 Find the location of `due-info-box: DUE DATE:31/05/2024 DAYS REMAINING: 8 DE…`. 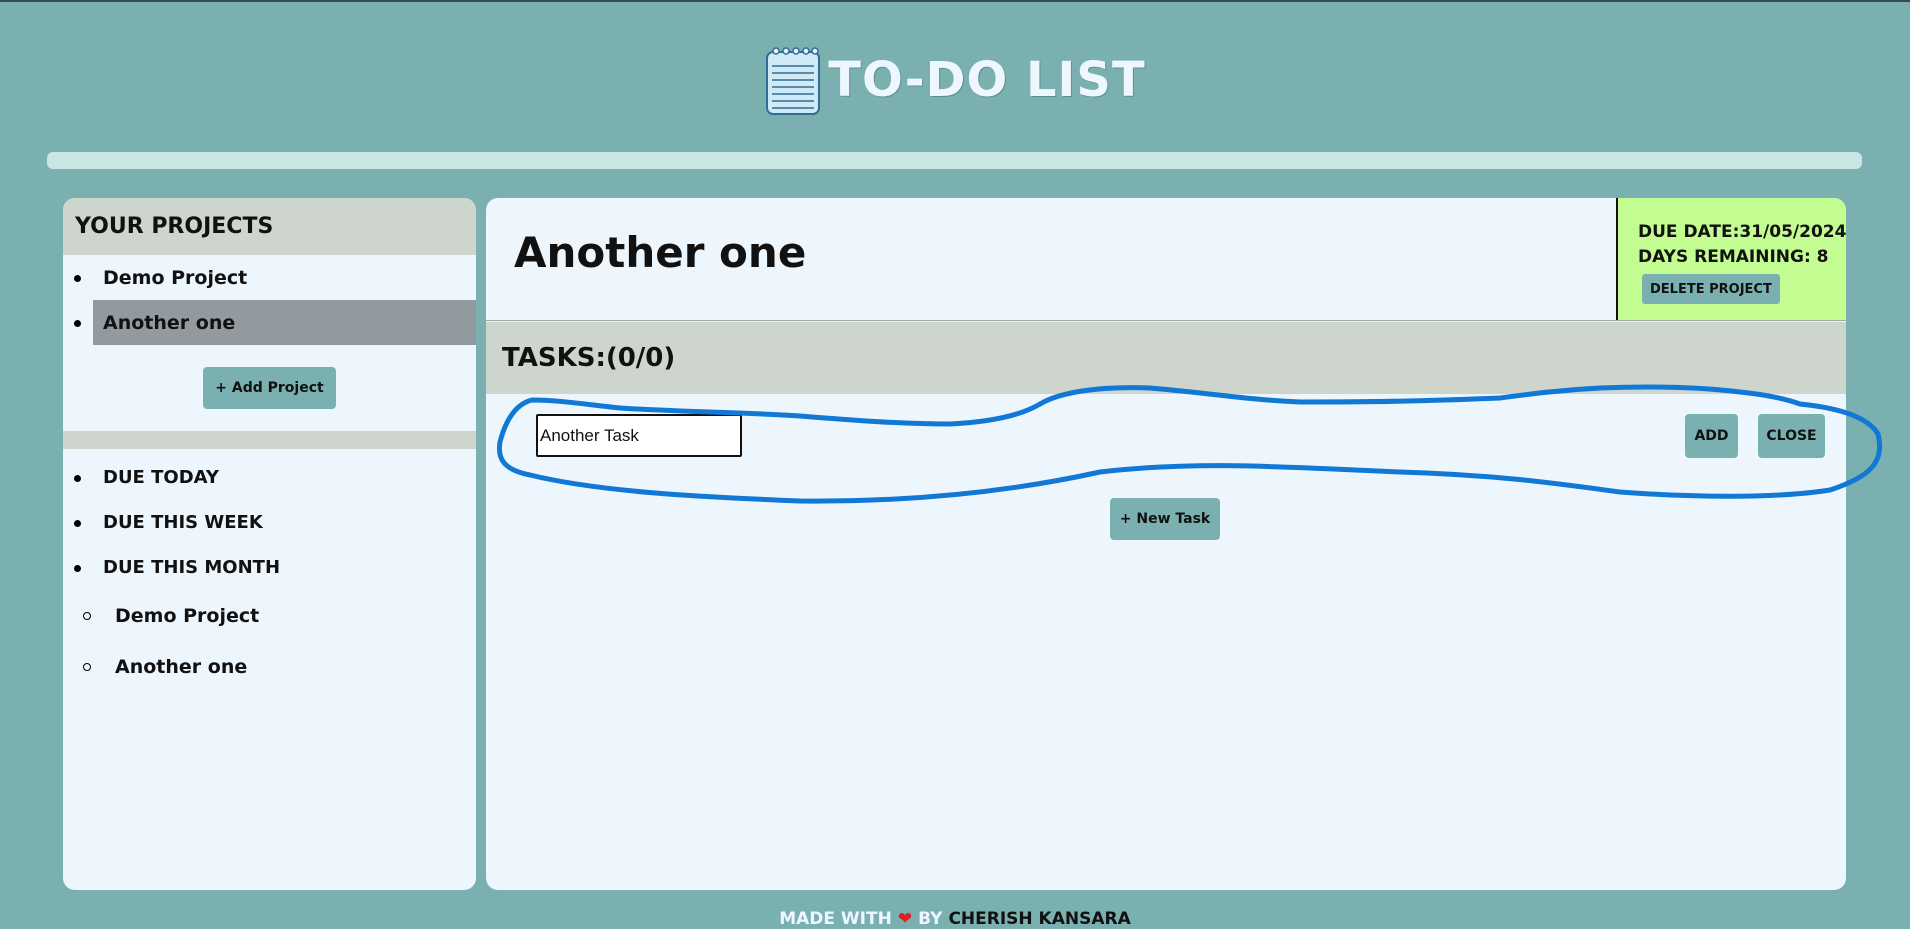

due-info-box: DUE DATE:31/05/2024 DAYS REMAINING: 8 DE… is located at coordinates (1731, 259).